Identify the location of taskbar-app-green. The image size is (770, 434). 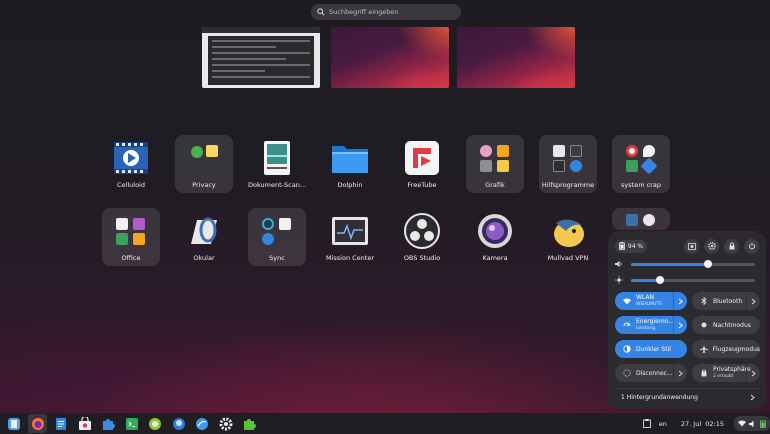
(155, 423).